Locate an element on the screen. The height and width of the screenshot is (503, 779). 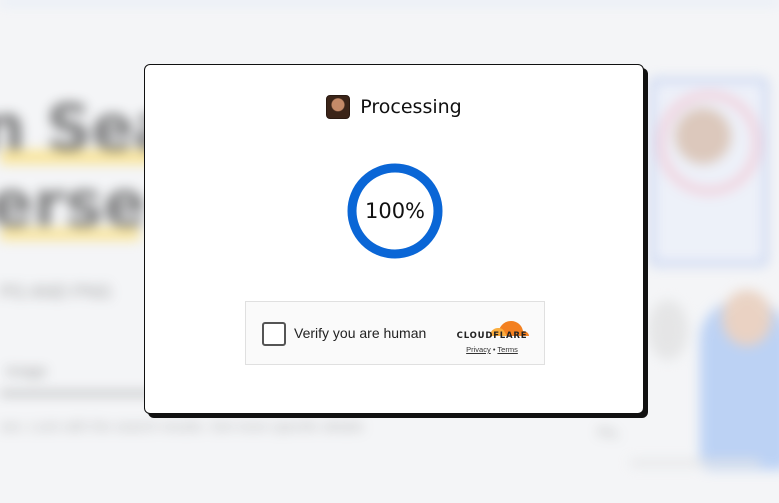
bg-illustration-face is located at coordinates (703, 136).